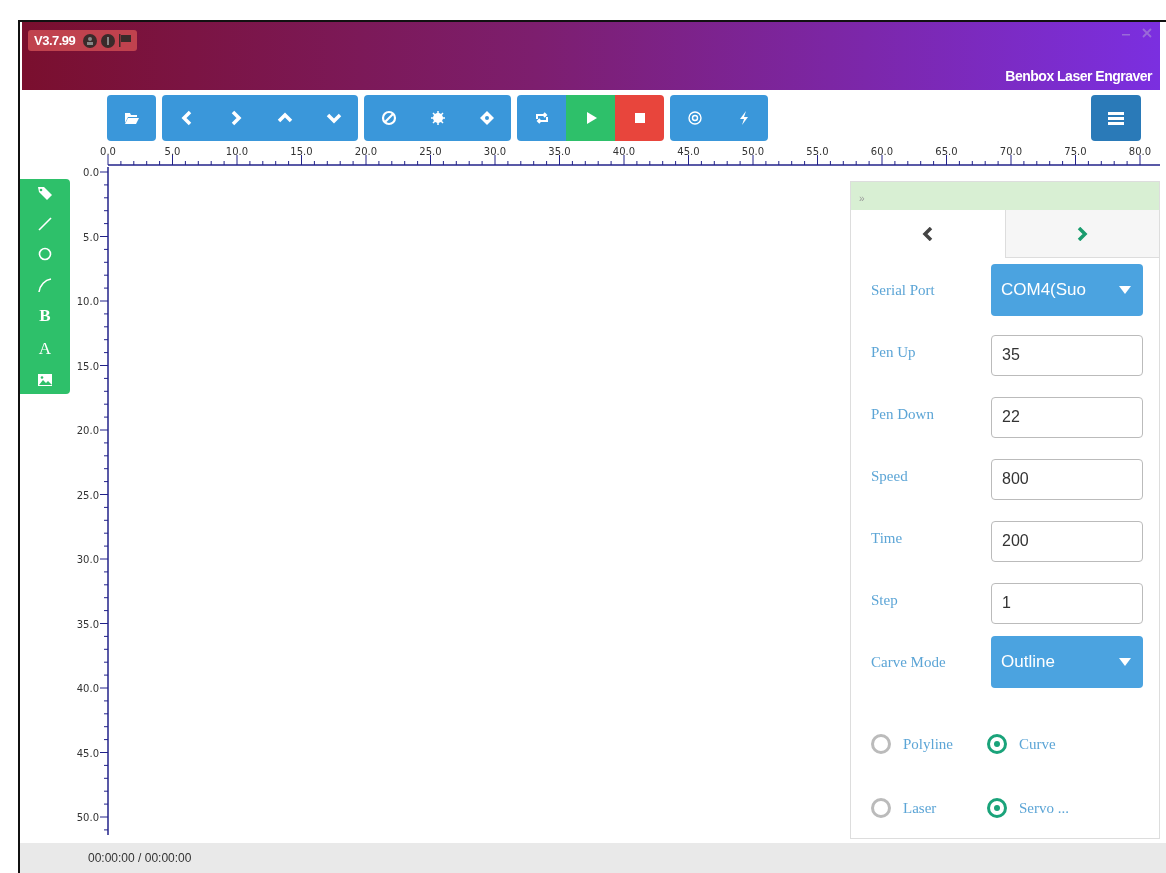 This screenshot has width=1166, height=873. What do you see at coordinates (45, 223) in the screenshot?
I see `line-icon` at bounding box center [45, 223].